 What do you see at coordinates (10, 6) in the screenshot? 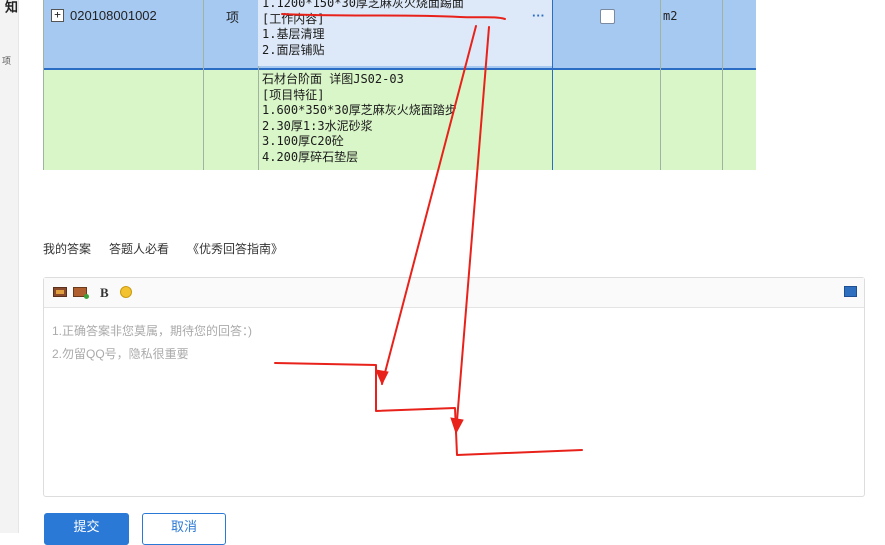
I see `sidebar-char: 知` at bounding box center [10, 6].